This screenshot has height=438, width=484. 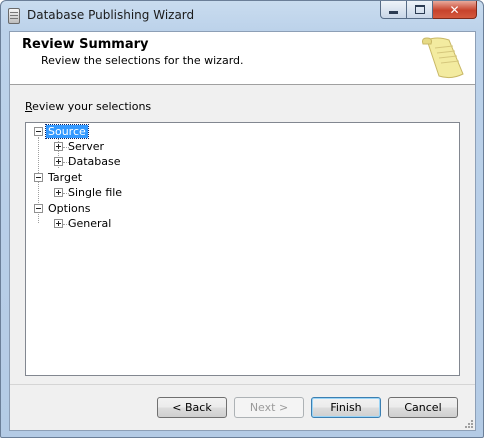 What do you see at coordinates (65, 177) in the screenshot?
I see `tree-node-label: Target` at bounding box center [65, 177].